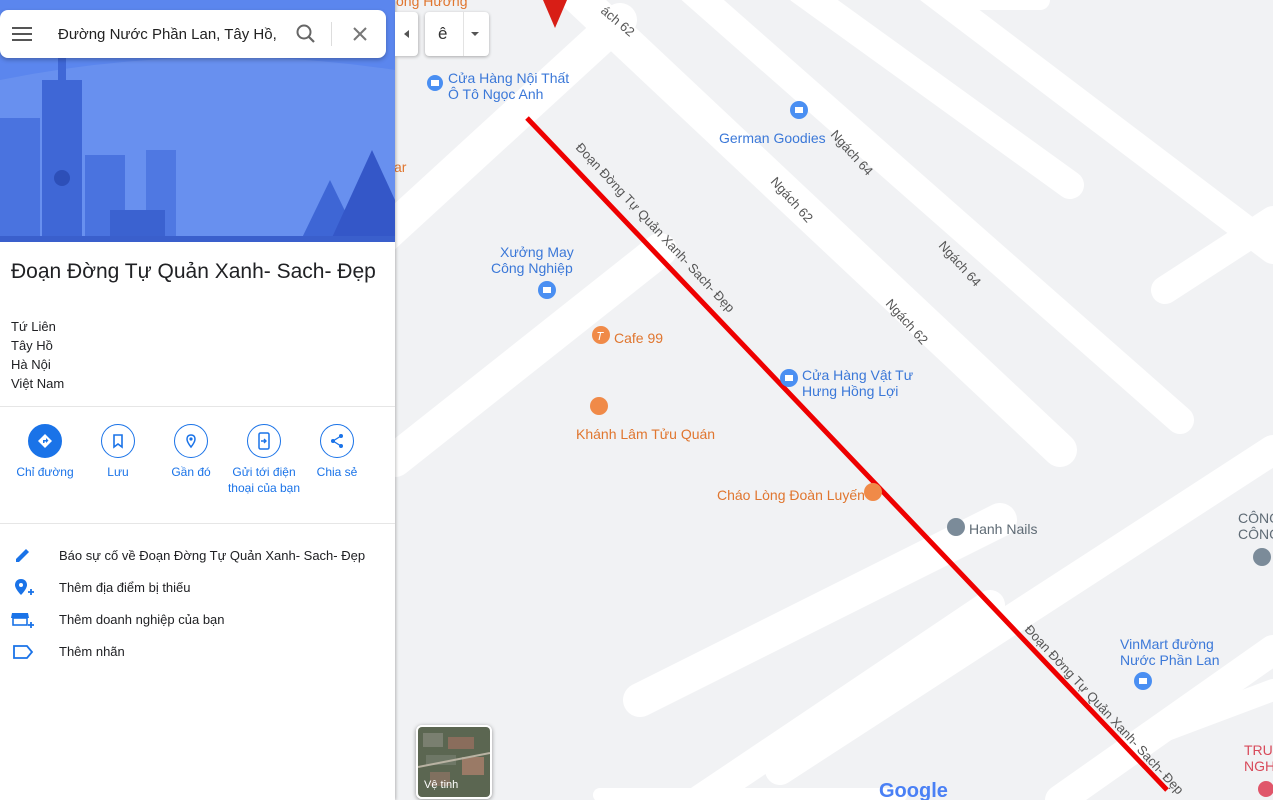  Describe the element at coordinates (850, 391) in the screenshot. I see `poi-label: Hưng Hồng Lợi` at that location.